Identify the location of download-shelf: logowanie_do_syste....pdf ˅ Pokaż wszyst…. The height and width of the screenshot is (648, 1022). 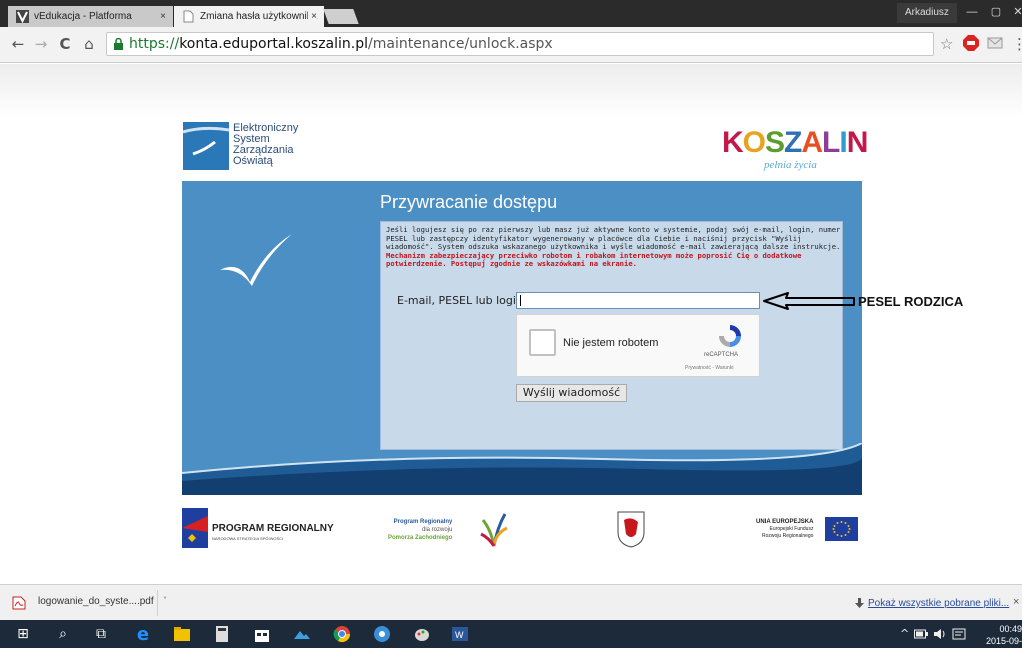
(511, 602).